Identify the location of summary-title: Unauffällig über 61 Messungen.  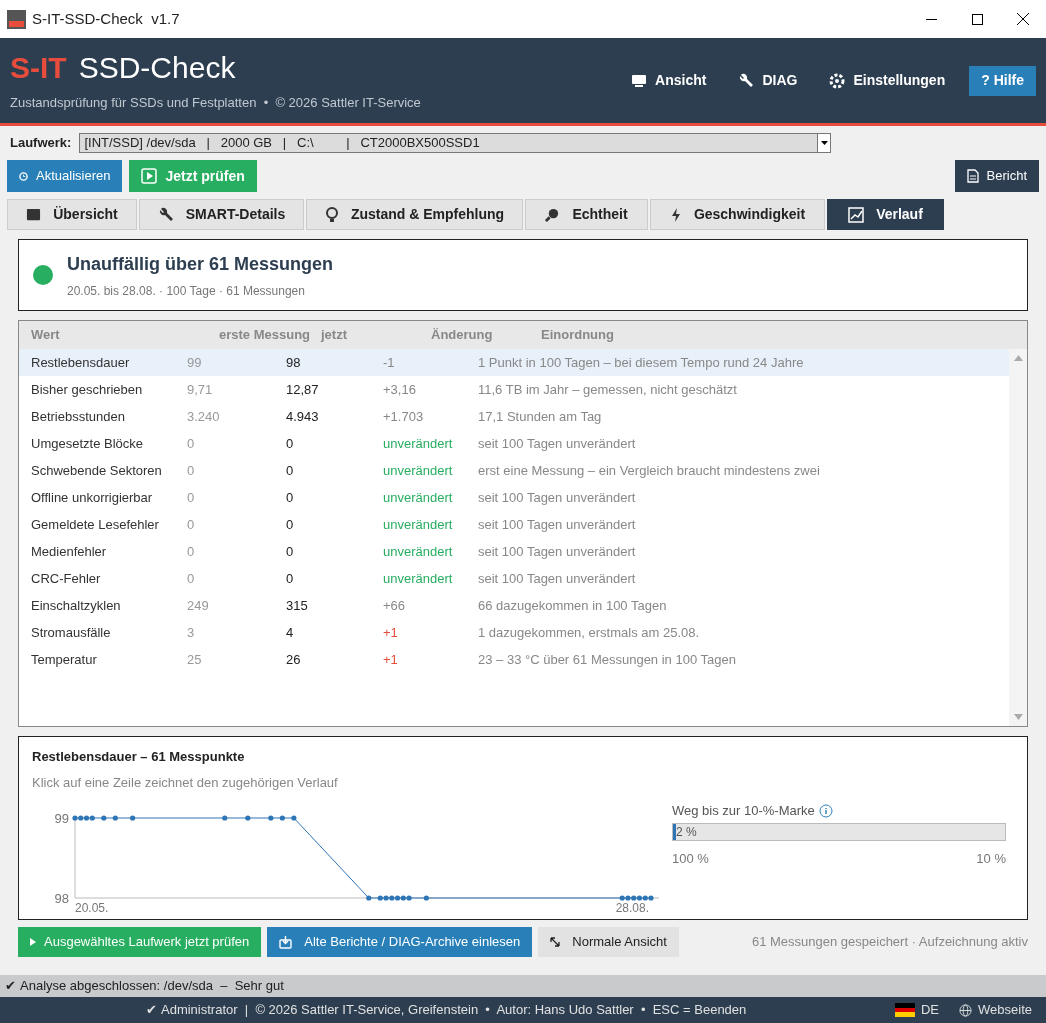
(200, 264).